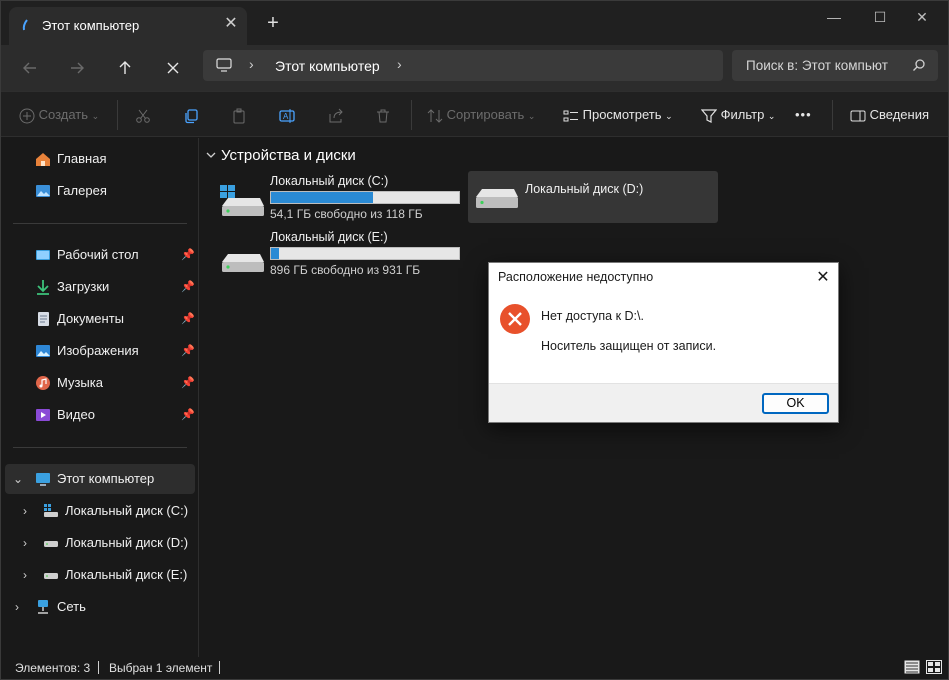  Describe the element at coordinates (43, 415) in the screenshot. I see `videos-icon` at that location.